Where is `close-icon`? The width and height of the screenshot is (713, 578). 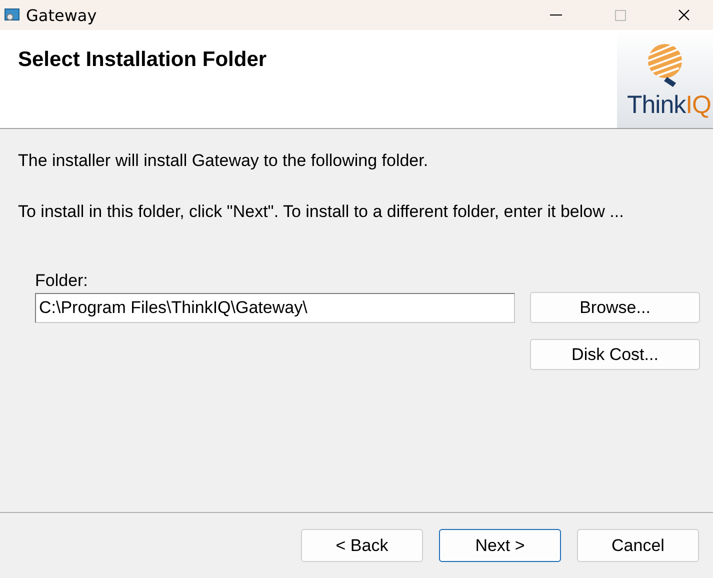
close-icon is located at coordinates (684, 15).